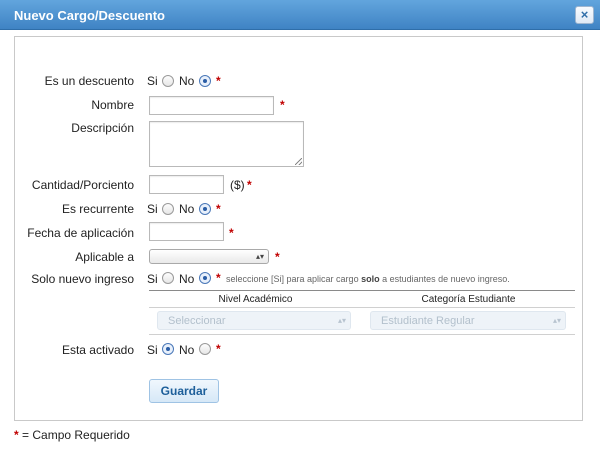 The height and width of the screenshot is (455, 600). What do you see at coordinates (168, 209) in the screenshot?
I see `recurring-yes-radio` at bounding box center [168, 209].